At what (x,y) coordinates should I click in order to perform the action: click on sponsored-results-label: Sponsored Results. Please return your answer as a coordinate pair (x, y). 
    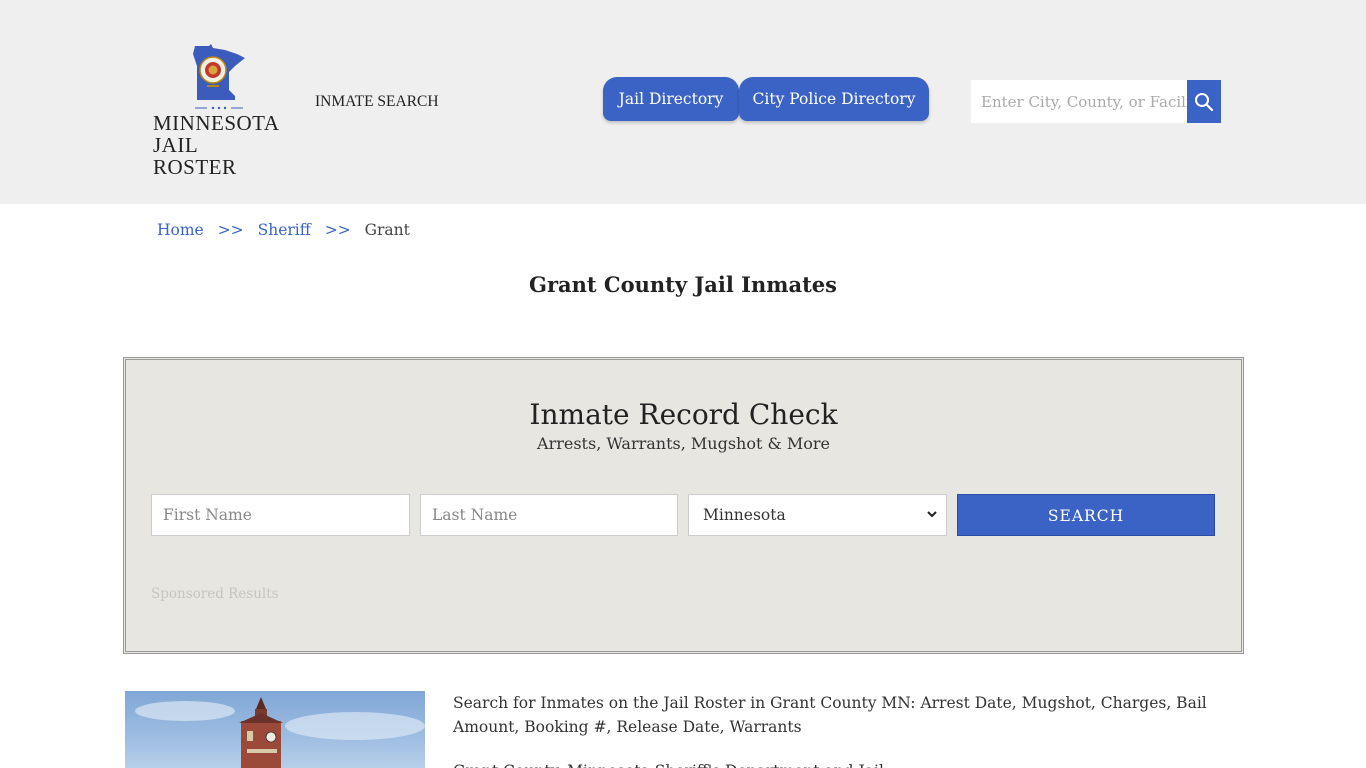
    Looking at the image, I should click on (215, 594).